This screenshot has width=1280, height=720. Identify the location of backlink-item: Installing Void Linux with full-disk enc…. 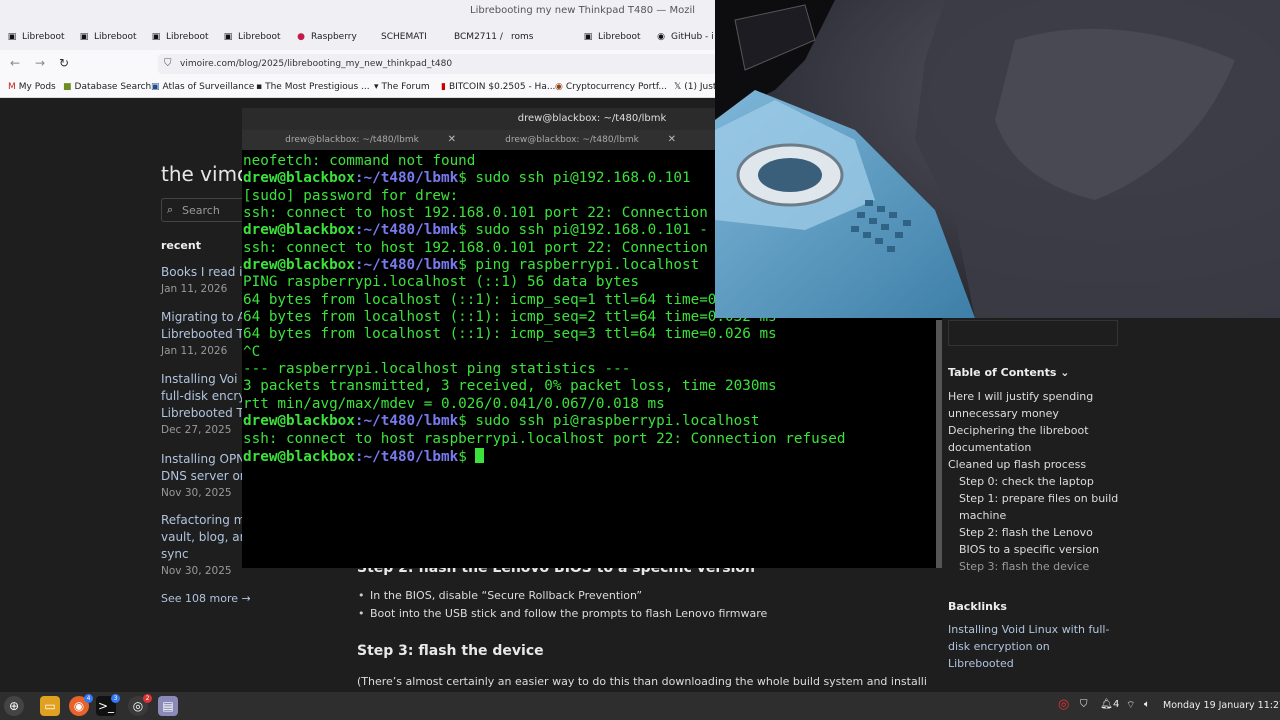
(1033, 646).